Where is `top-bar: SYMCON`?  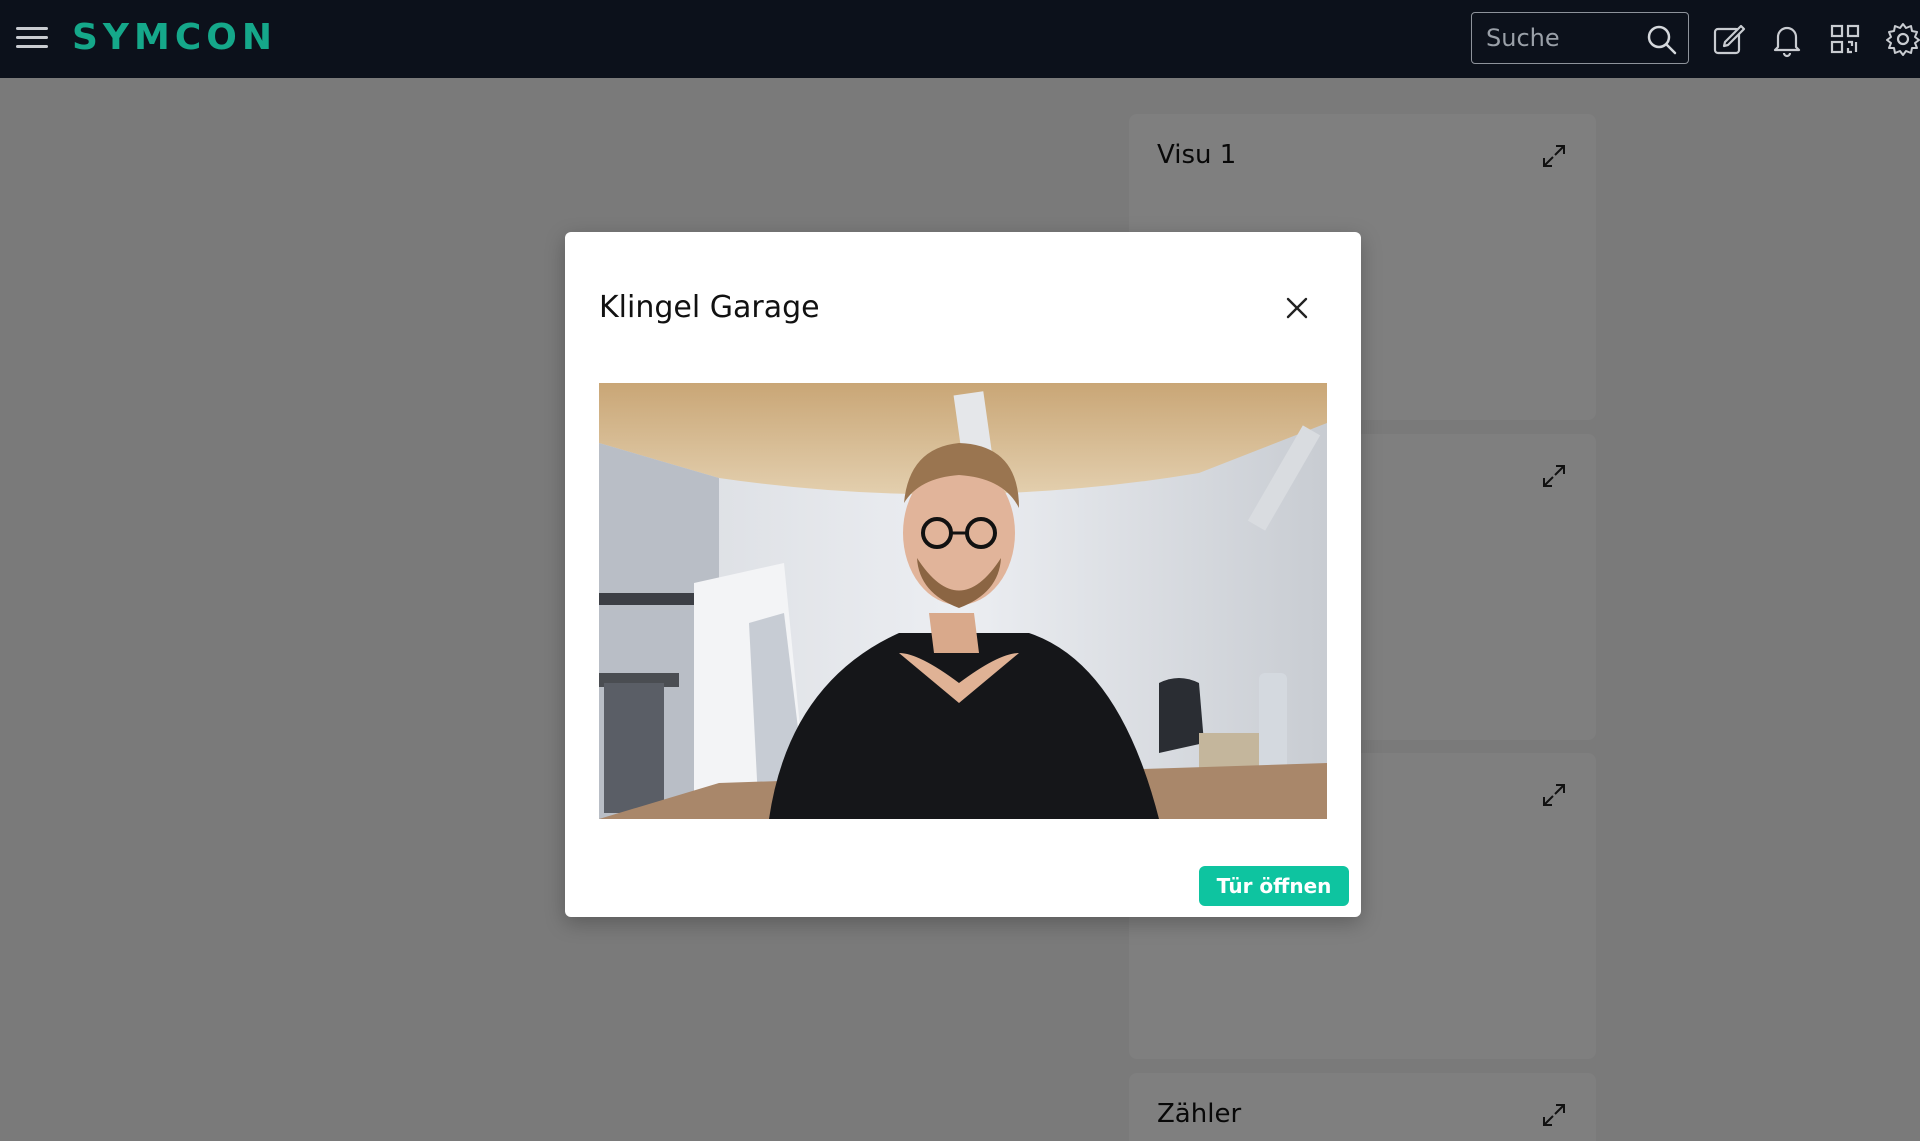 top-bar: SYMCON is located at coordinates (960, 39).